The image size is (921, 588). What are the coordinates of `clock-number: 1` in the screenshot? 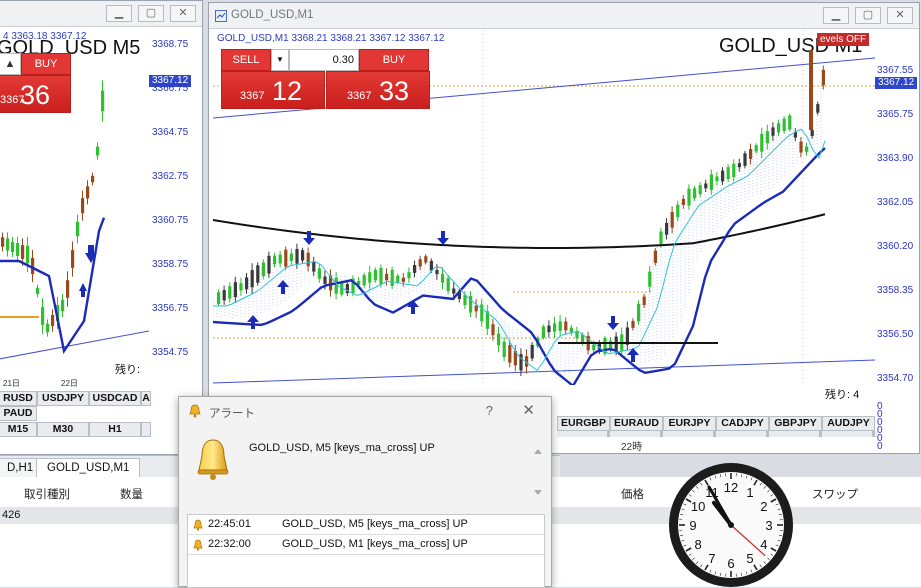 It's located at (749, 492).